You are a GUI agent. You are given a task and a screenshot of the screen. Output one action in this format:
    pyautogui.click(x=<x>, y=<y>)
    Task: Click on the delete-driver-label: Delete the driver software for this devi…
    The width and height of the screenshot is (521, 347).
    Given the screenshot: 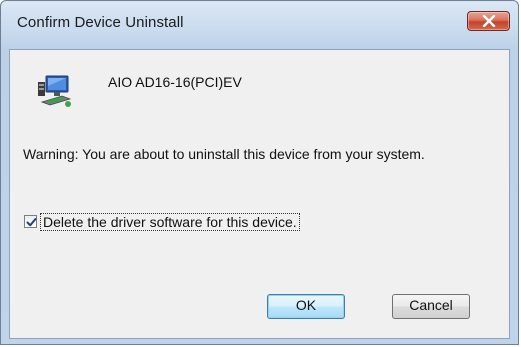 What is the action you would take?
    pyautogui.click(x=170, y=222)
    